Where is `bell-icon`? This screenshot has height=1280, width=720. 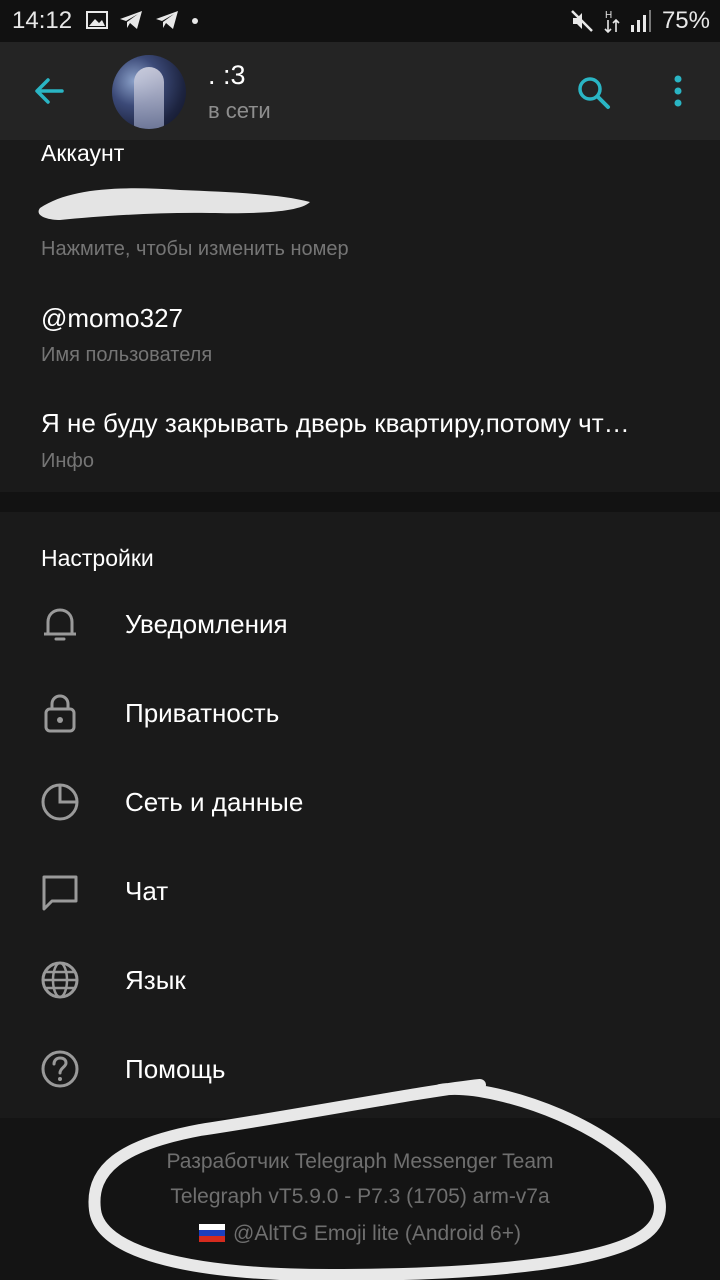 bell-icon is located at coordinates (60, 624).